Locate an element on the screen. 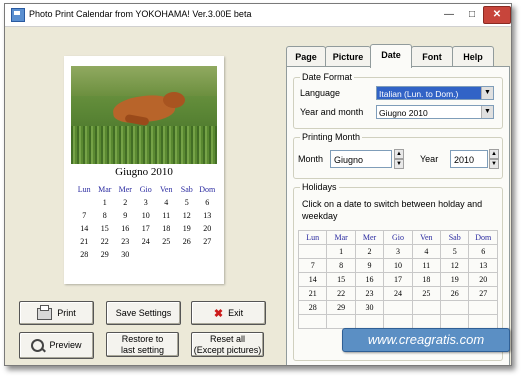 This screenshot has width=530, height=380. minimize-button: — is located at coordinates (449, 15).